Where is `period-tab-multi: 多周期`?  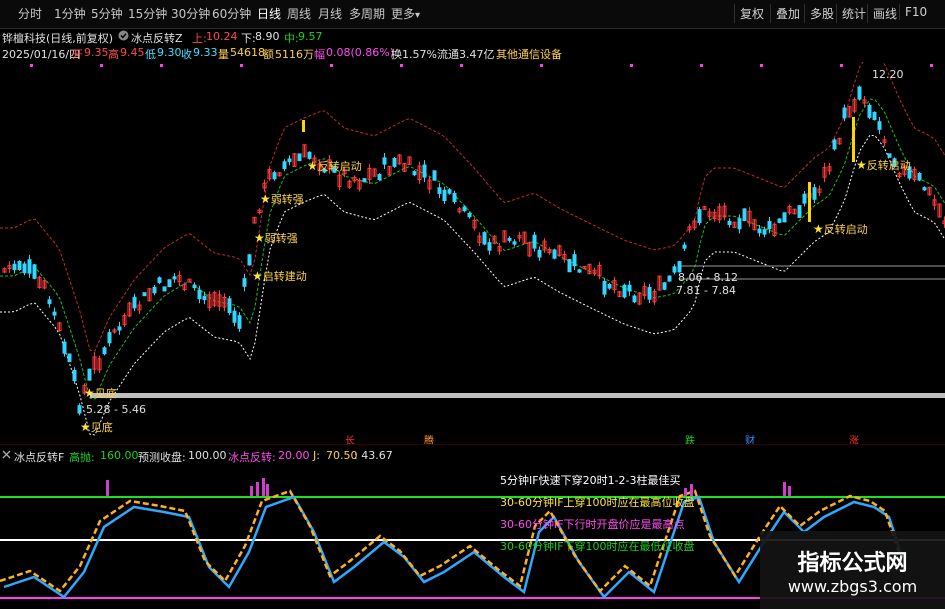
period-tab-multi: 多周期 is located at coordinates (367, 13).